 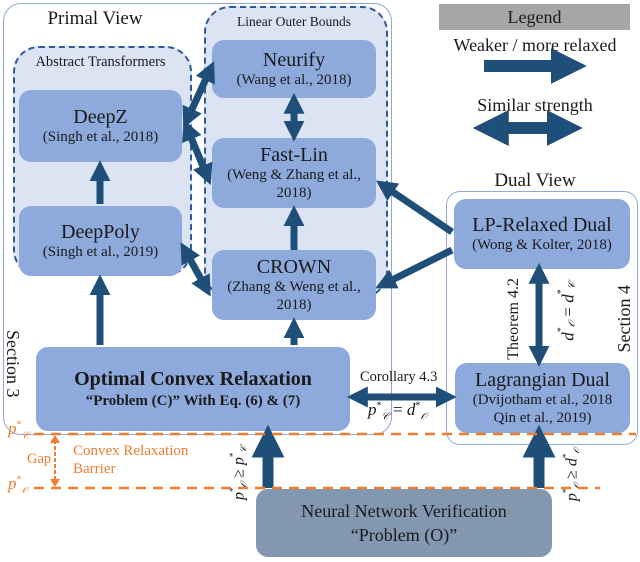 I want to click on arrow-deepz-fastlin, so click(x=197, y=152).